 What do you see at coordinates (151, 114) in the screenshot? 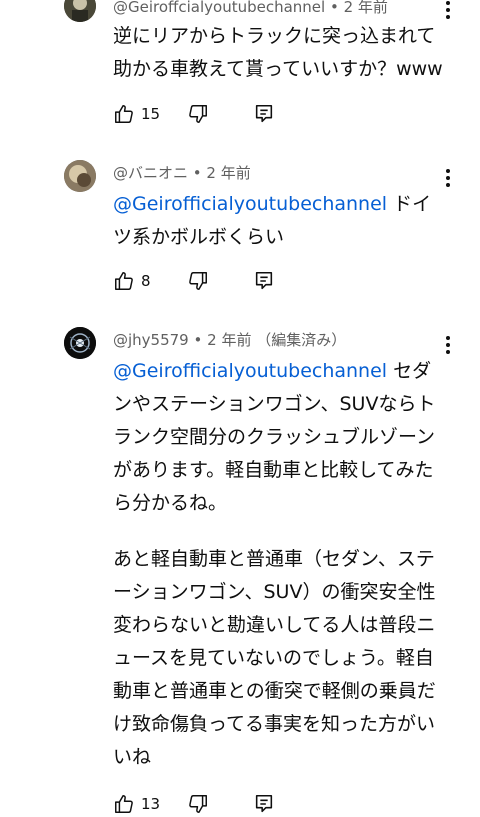
I see `like-count: 15` at bounding box center [151, 114].